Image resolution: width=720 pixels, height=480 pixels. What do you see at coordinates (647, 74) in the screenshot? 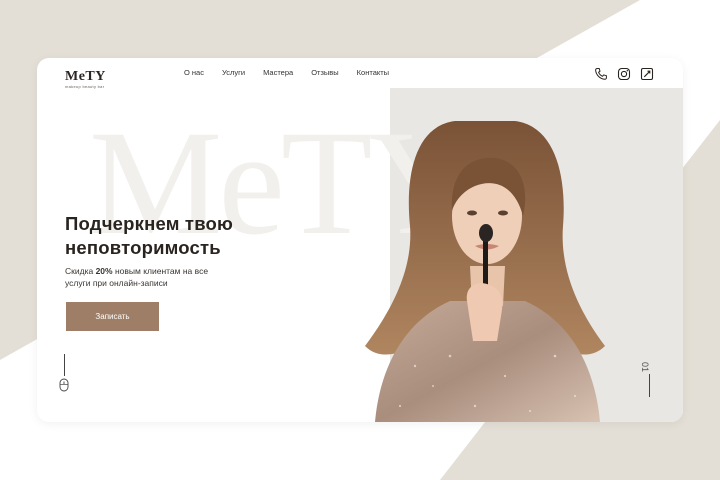
I see `booking-icon` at bounding box center [647, 74].